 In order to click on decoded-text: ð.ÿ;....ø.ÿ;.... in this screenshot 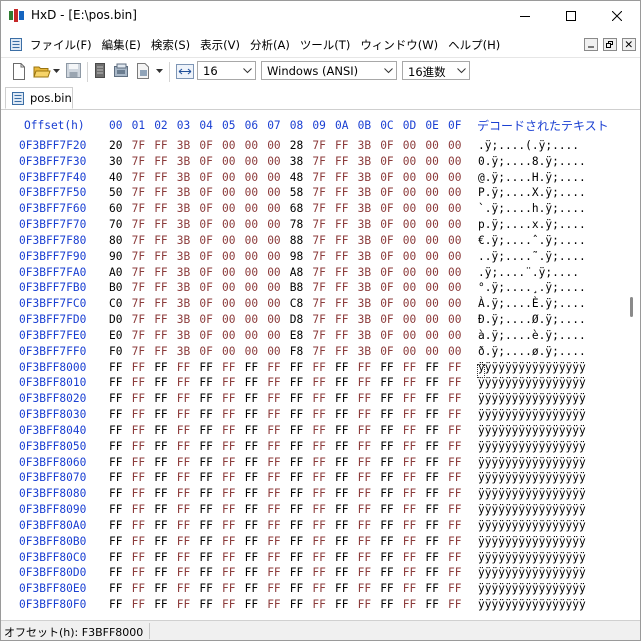, I will do `click(532, 351)`.